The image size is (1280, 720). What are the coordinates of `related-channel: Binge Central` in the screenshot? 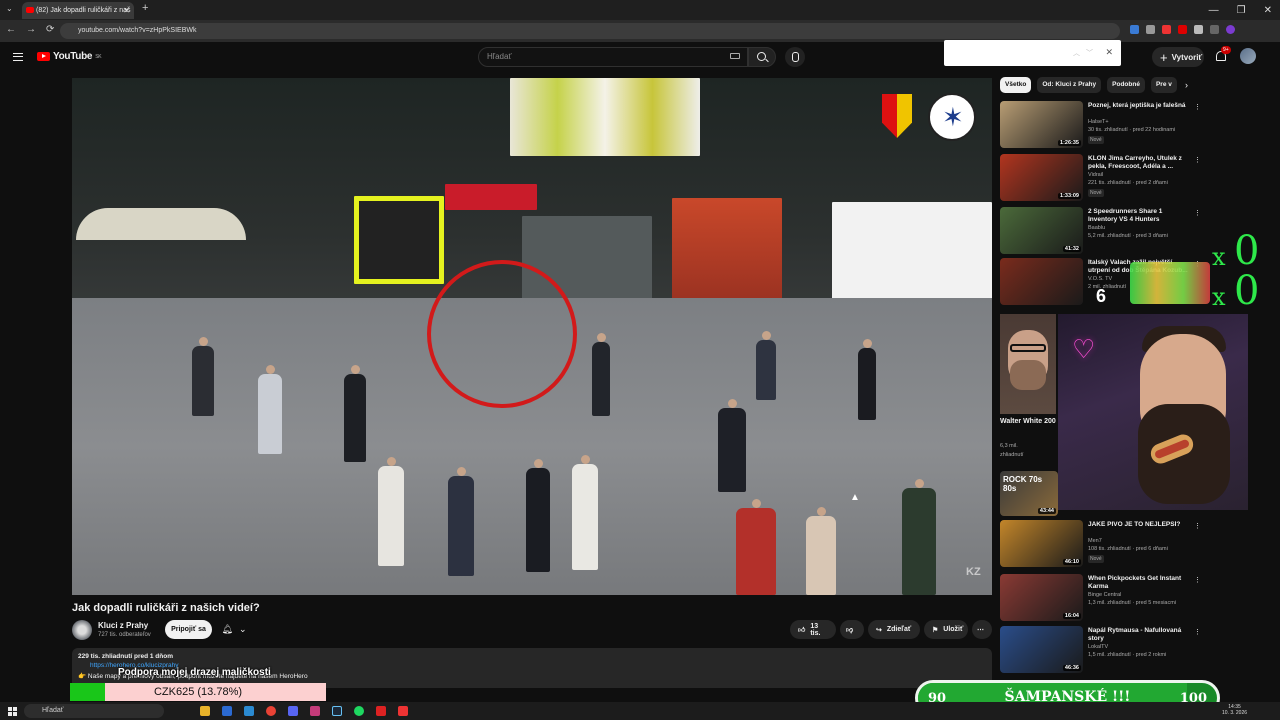 It's located at (1104, 595).